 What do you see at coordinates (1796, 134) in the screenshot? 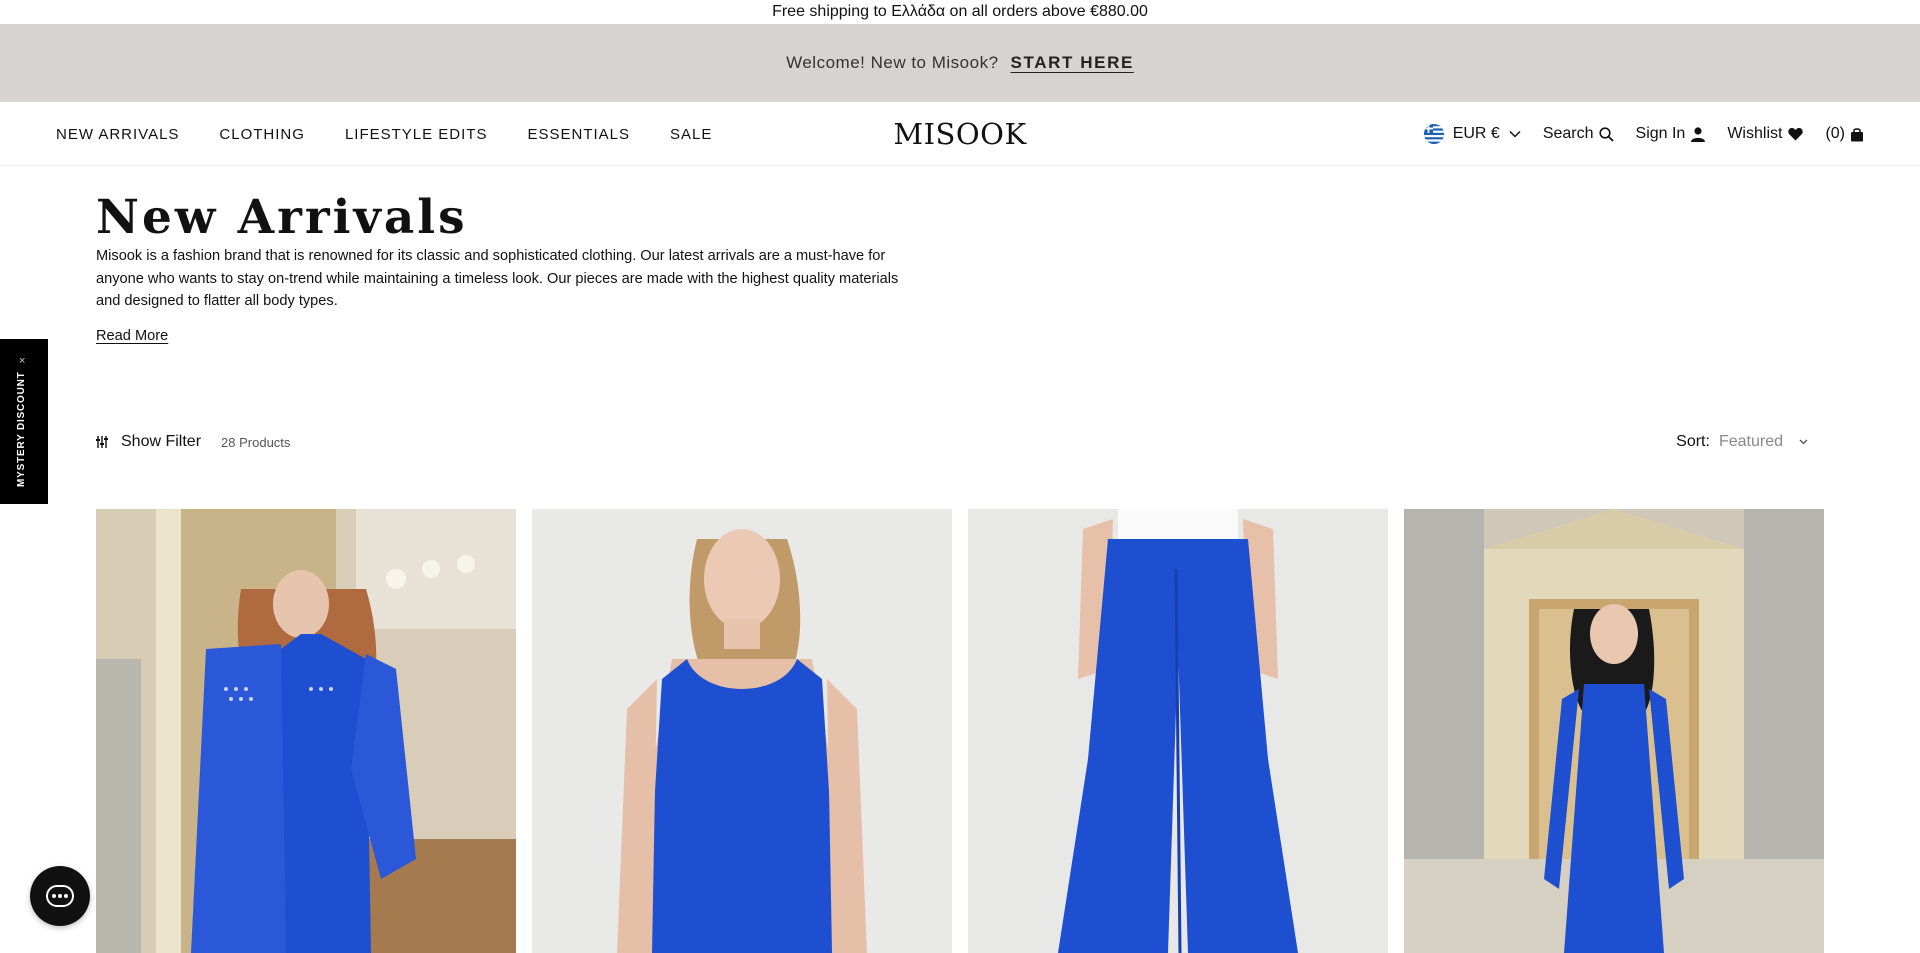
I see `heart-icon` at bounding box center [1796, 134].